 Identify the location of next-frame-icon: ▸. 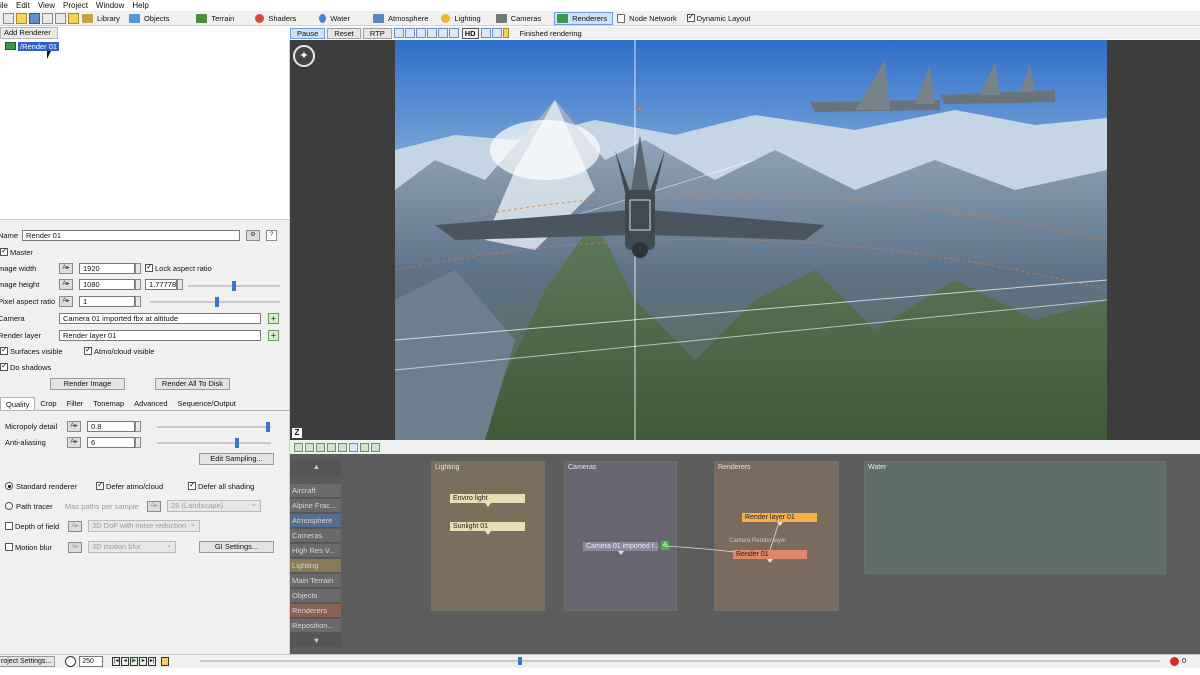
(143, 661).